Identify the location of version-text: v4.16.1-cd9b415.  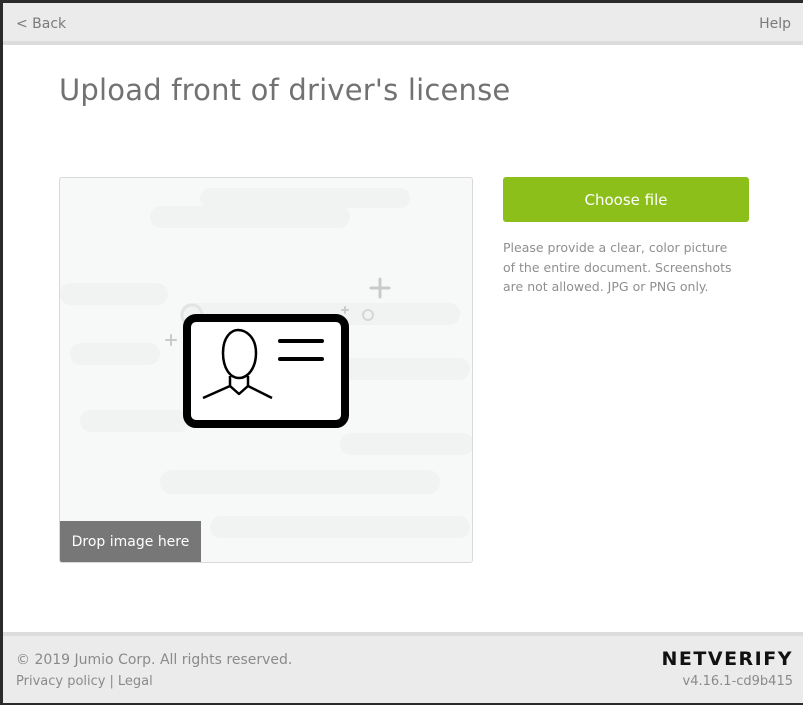
(737, 681).